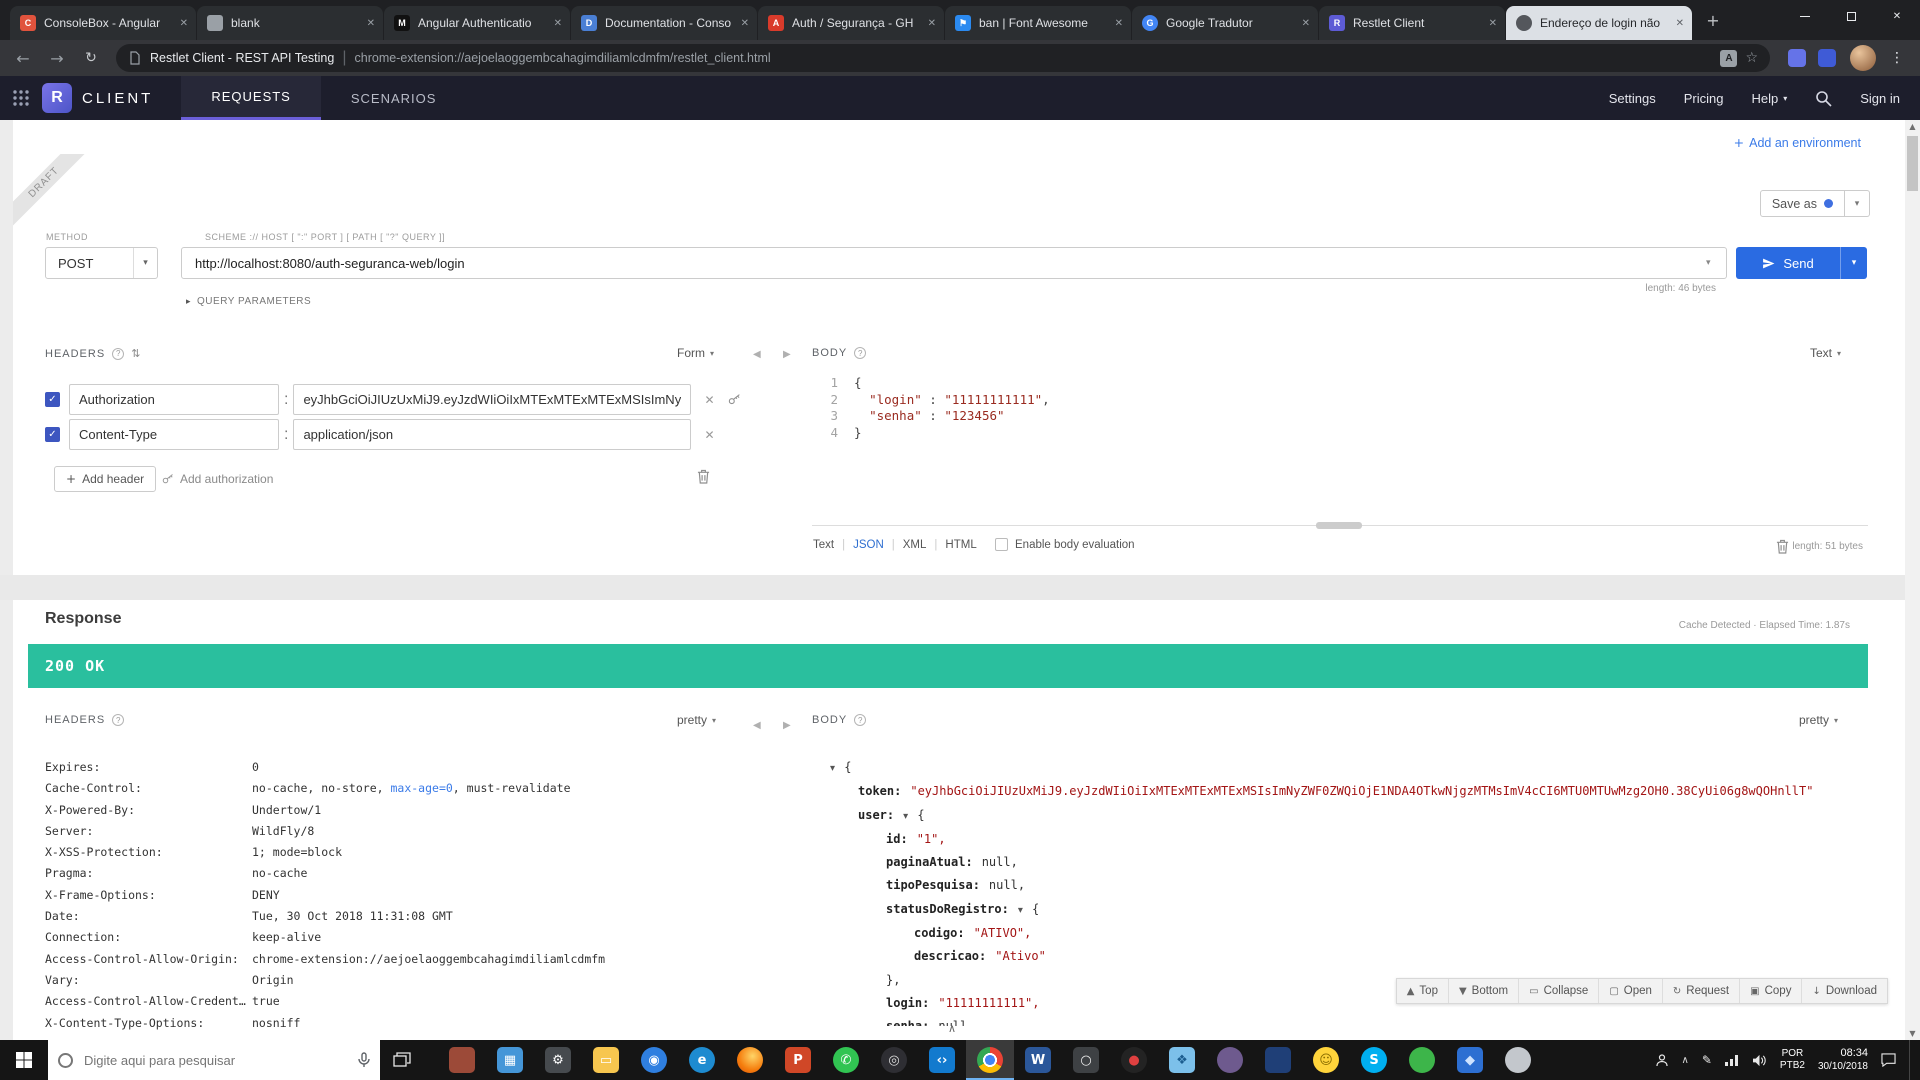 The height and width of the screenshot is (1080, 1920). Describe the element at coordinates (696, 720) in the screenshot. I see `response-headers-mode-dropdown: pretty ▾` at that location.